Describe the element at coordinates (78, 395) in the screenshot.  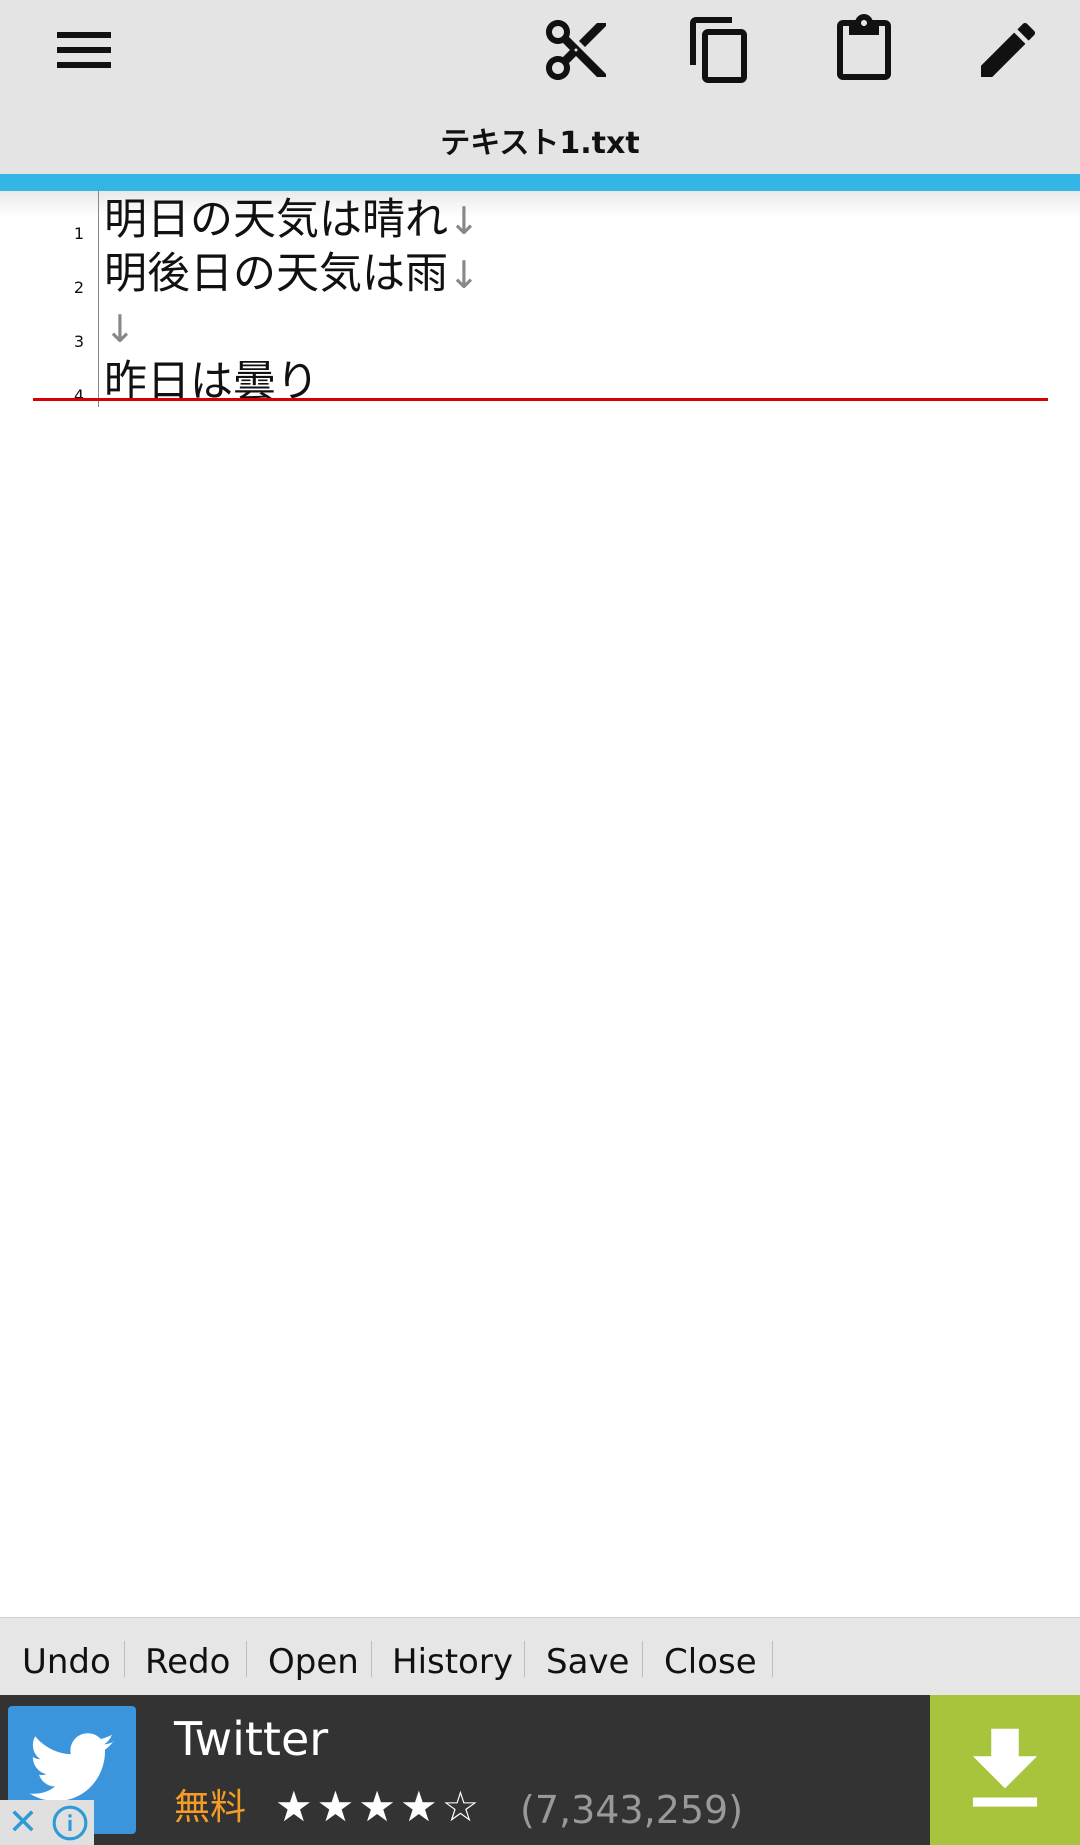
I see `line-number: 4` at that location.